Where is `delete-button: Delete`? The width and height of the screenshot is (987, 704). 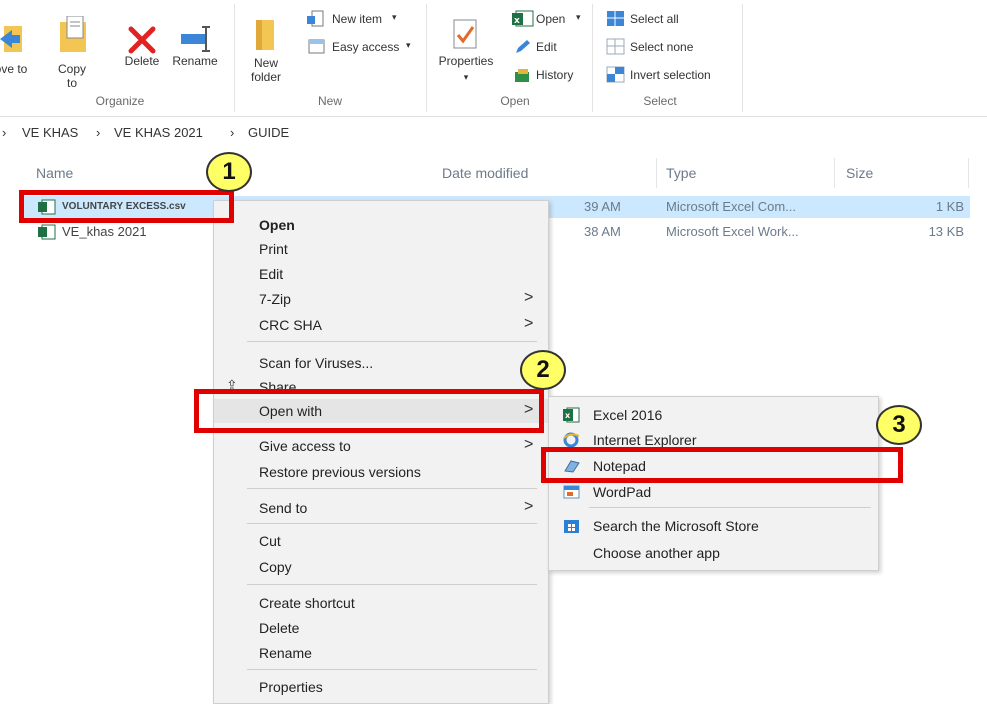
delete-button: Delete is located at coordinates (142, 54).